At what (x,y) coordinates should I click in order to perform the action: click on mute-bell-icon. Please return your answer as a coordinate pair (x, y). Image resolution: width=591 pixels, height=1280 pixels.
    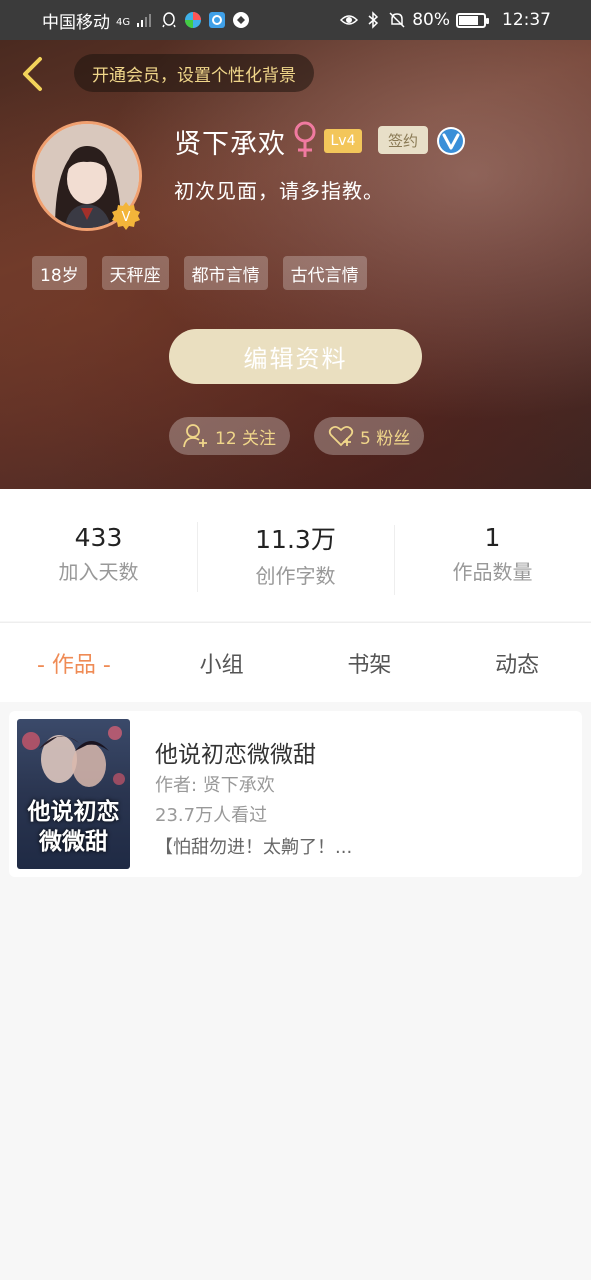
    Looking at the image, I should click on (397, 20).